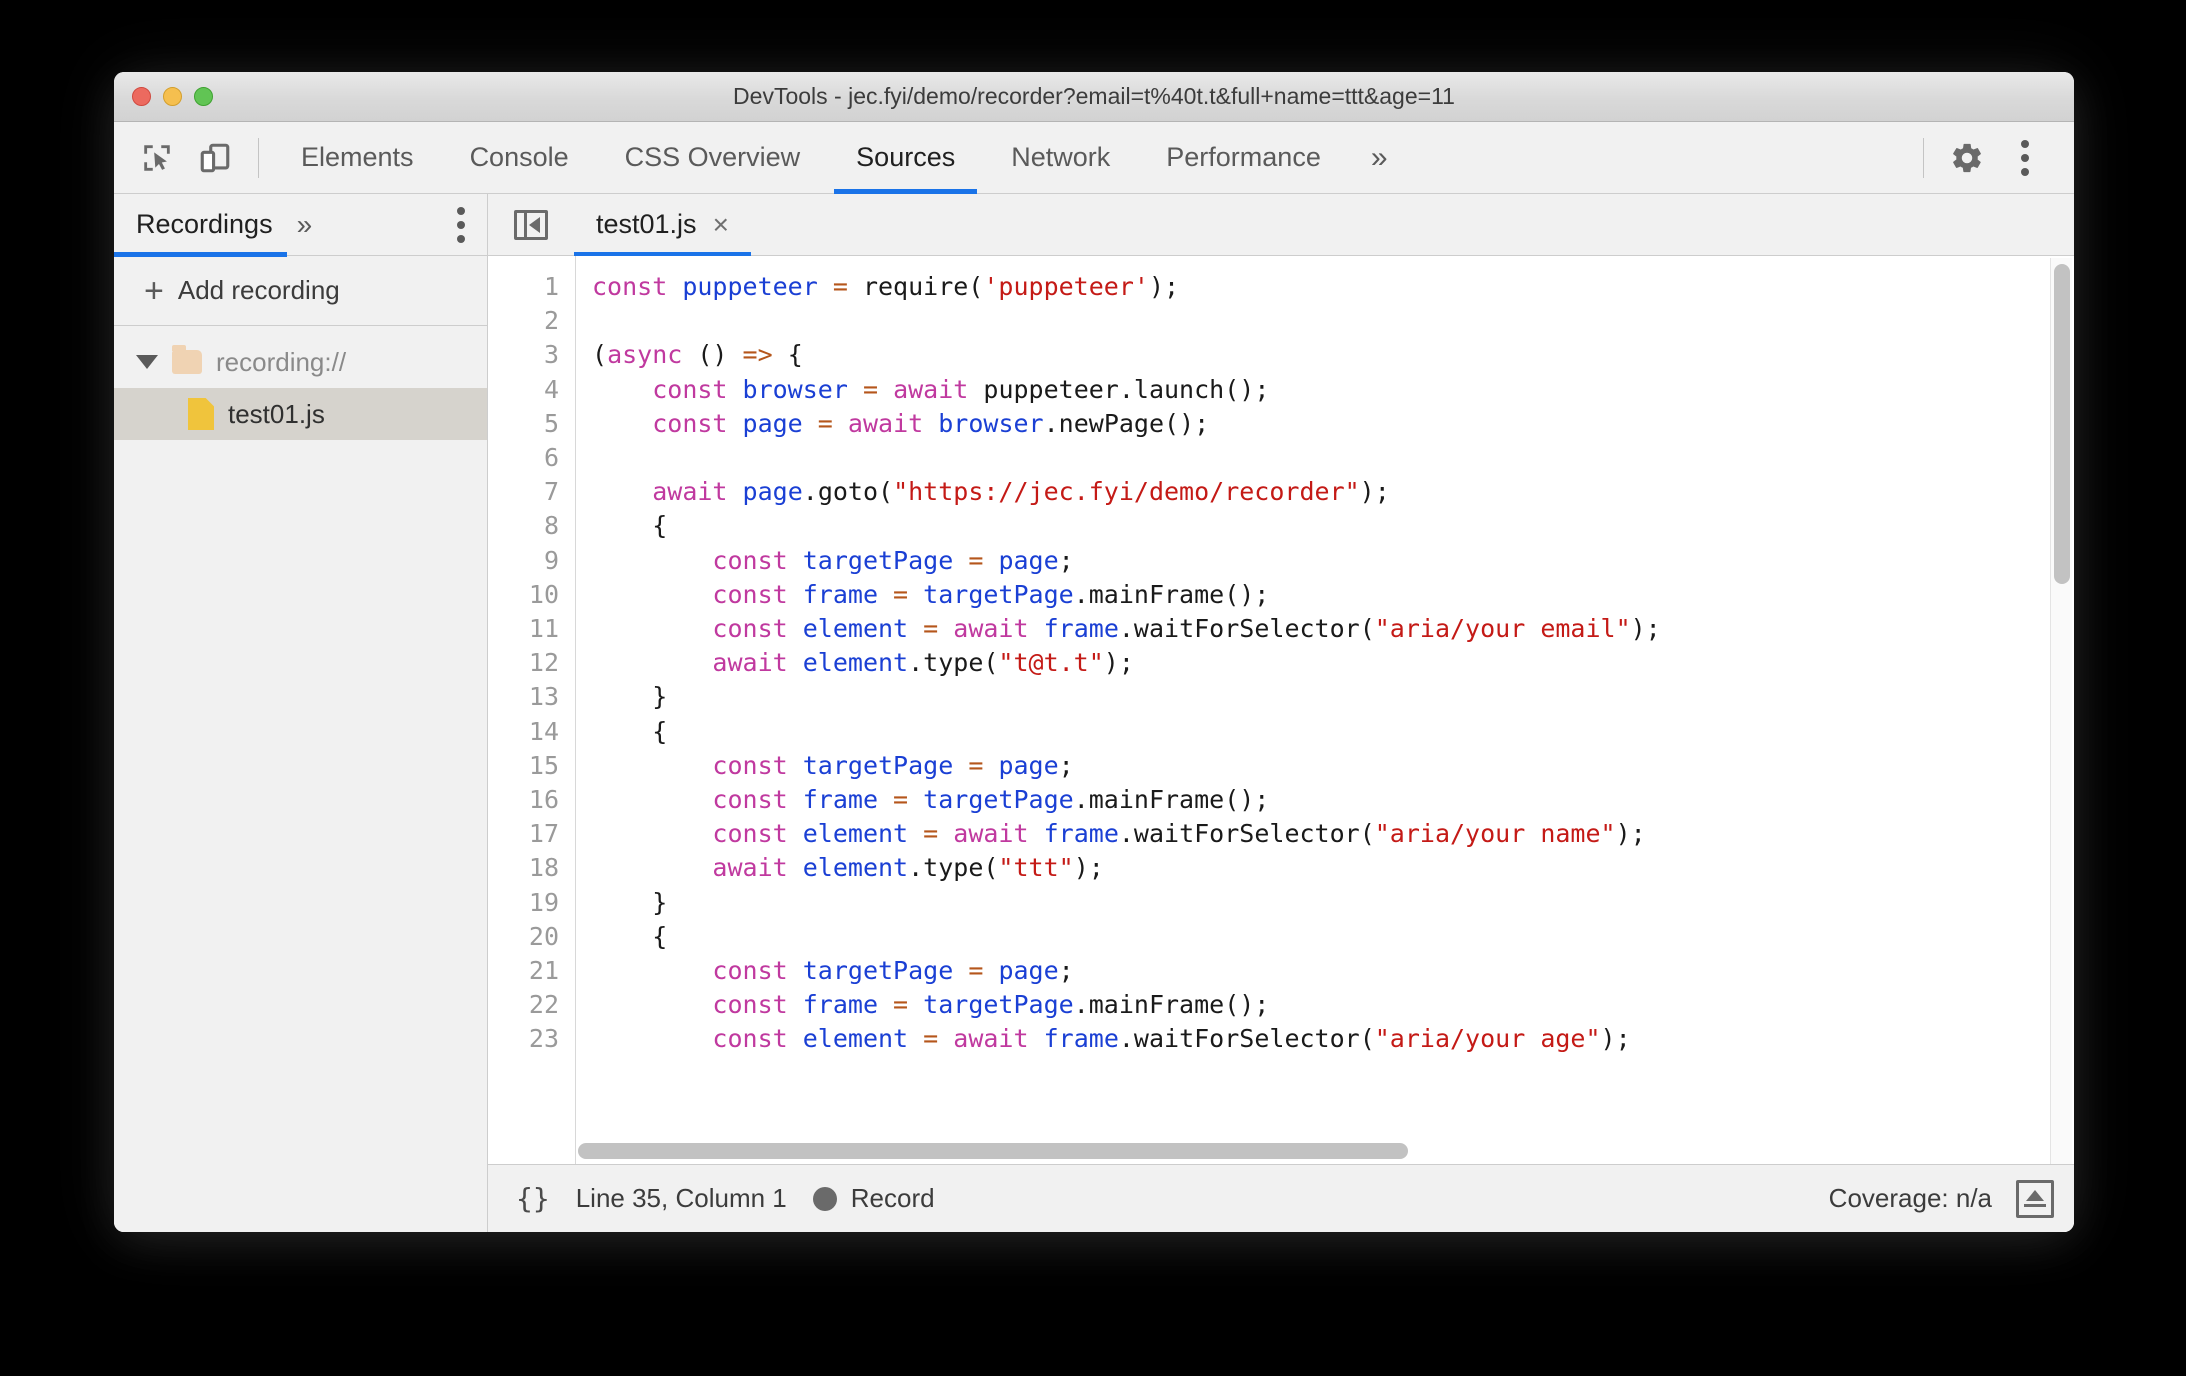 Image resolution: width=2186 pixels, height=1376 pixels. Describe the element at coordinates (713, 158) in the screenshot. I see `tab-css-overview: CSS Overview` at that location.